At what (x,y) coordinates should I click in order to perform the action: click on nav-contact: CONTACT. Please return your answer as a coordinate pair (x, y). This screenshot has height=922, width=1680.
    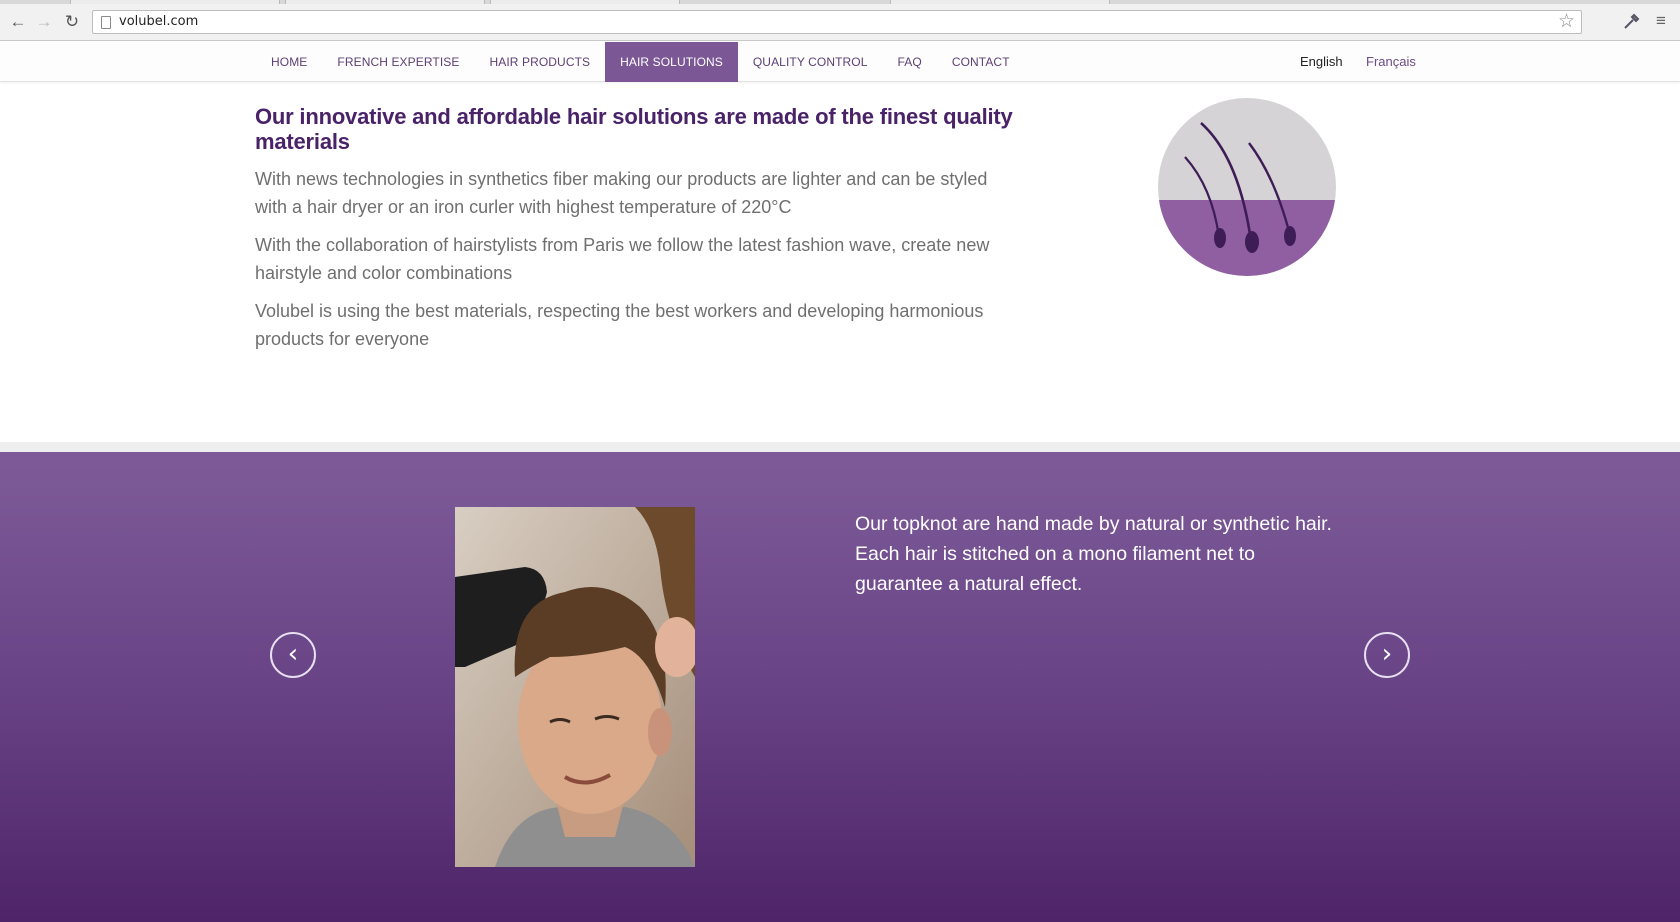
    Looking at the image, I should click on (981, 62).